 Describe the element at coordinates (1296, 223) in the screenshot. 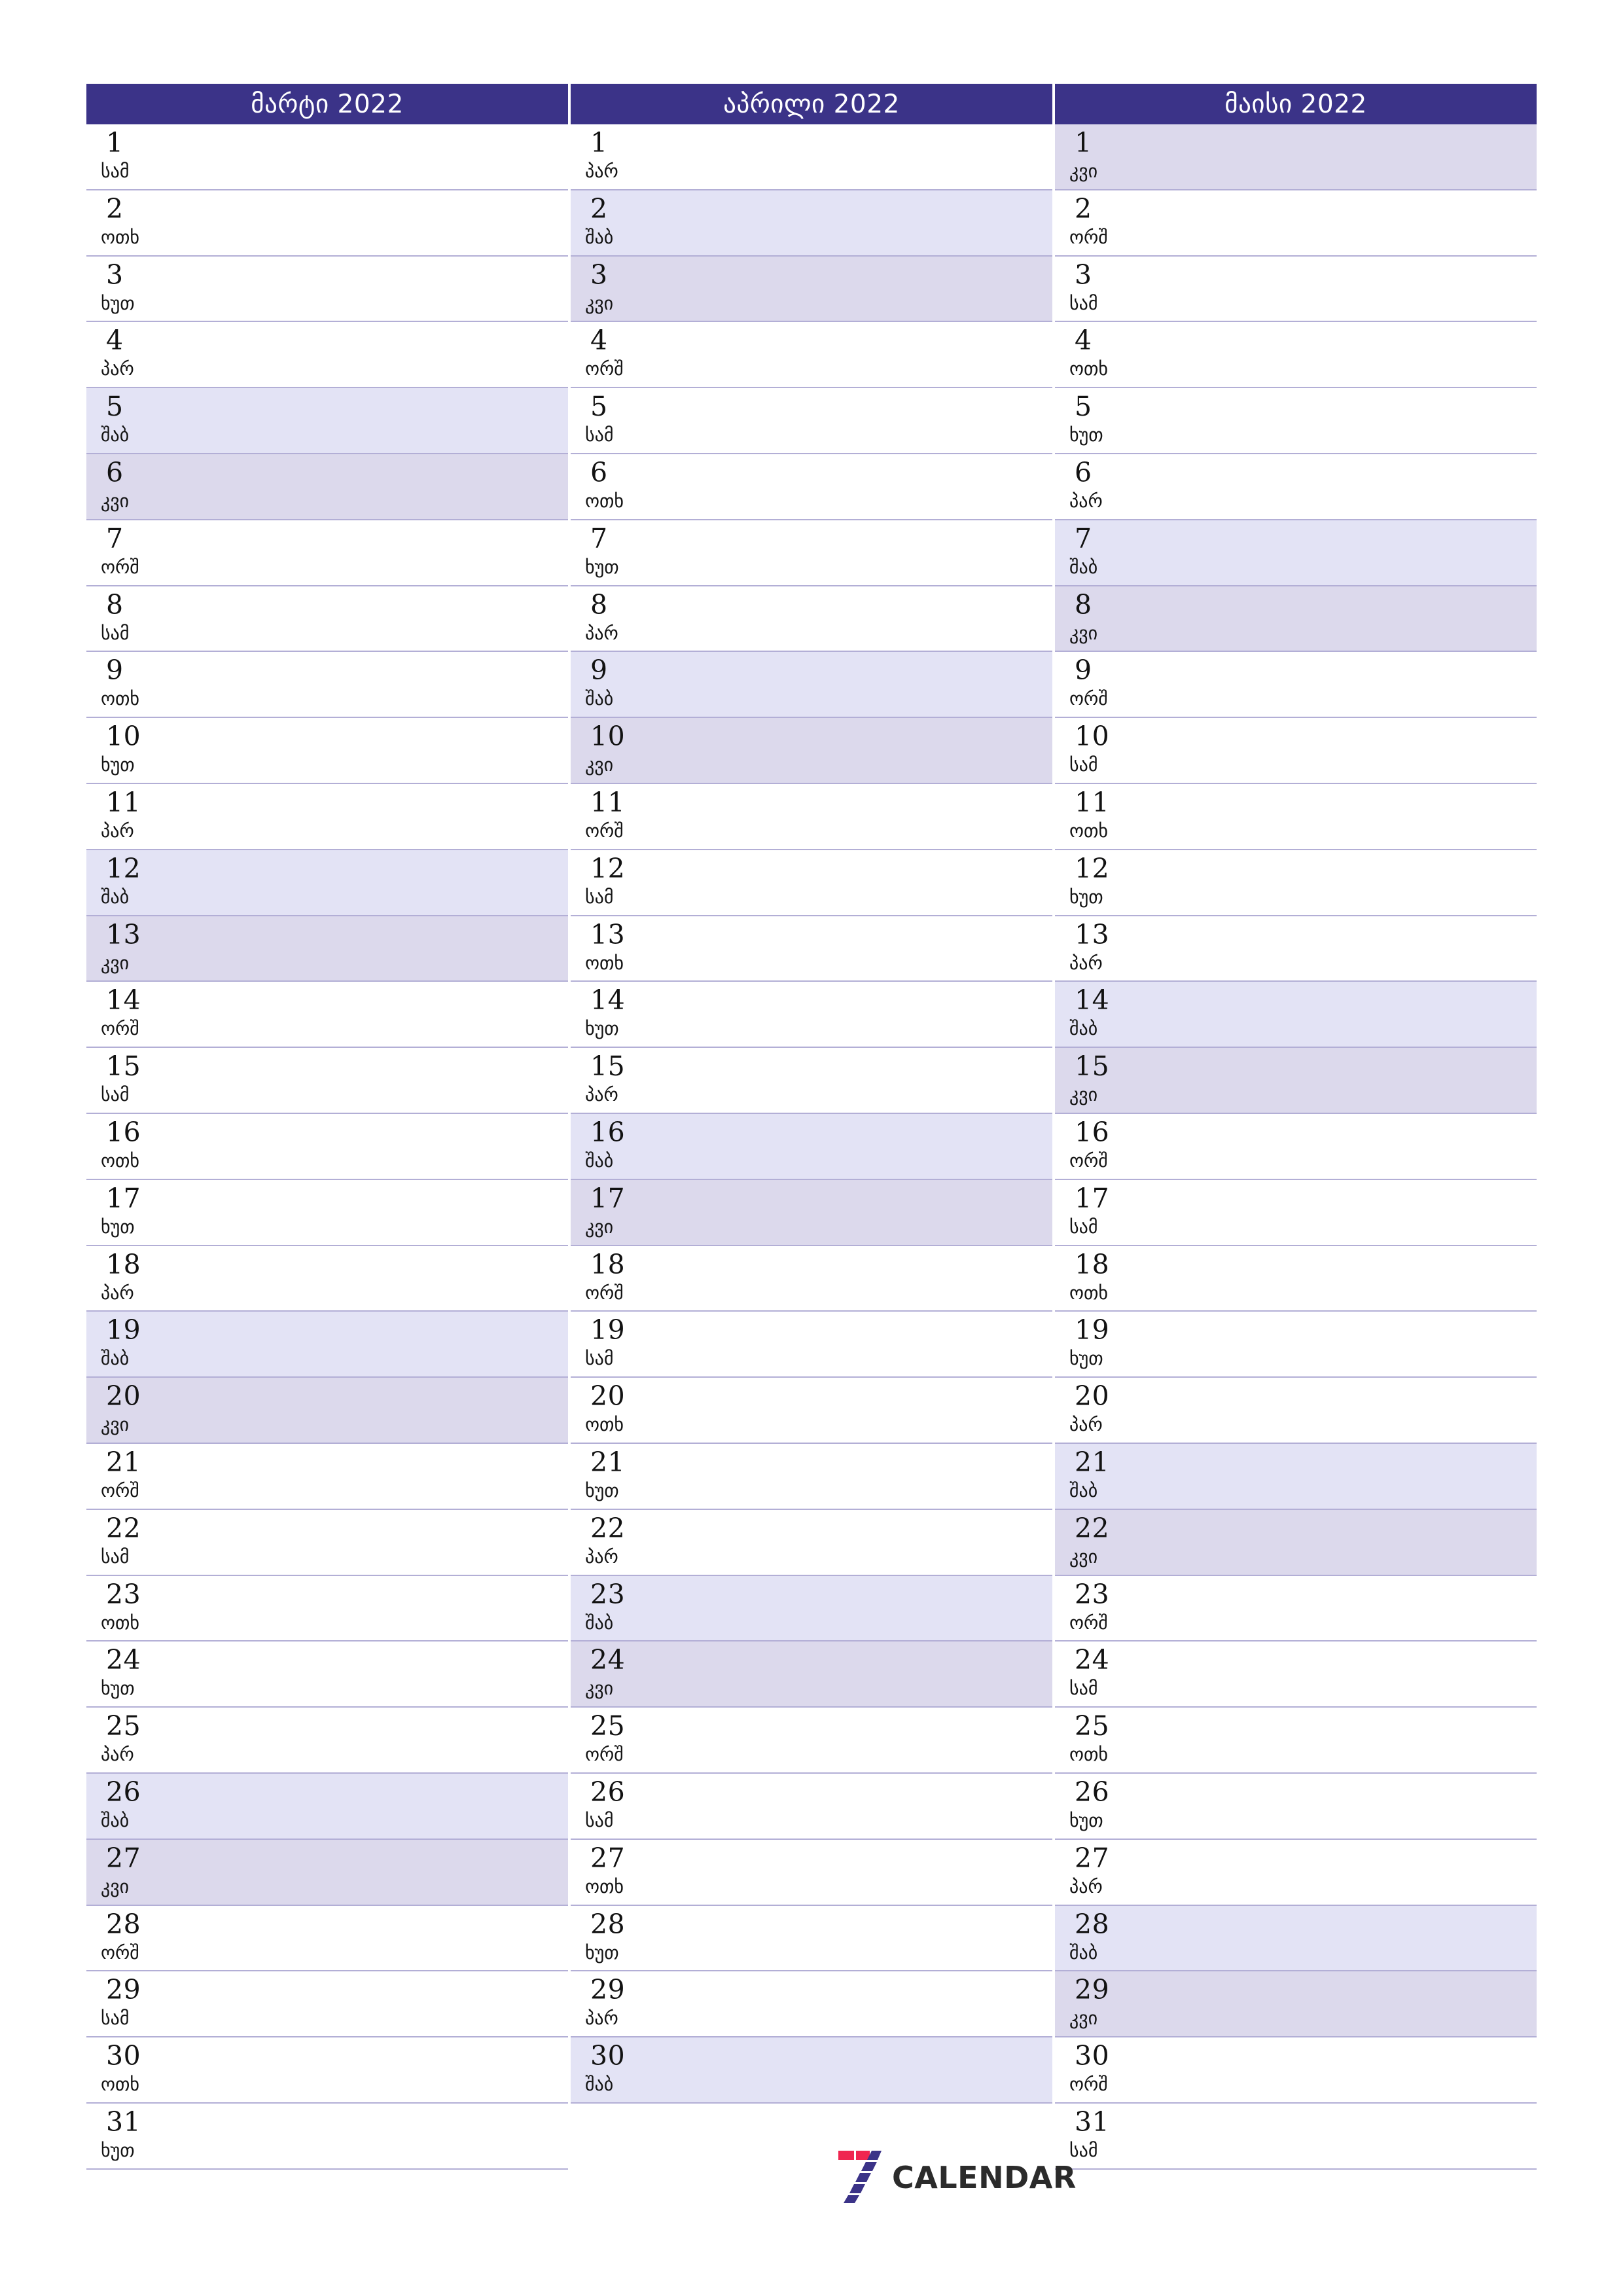

I see `day-row: 2 ორშ` at that location.